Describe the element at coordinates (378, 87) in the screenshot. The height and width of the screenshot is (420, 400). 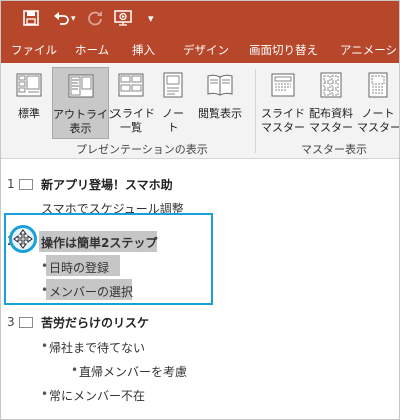
I see `notes-master-icon` at that location.